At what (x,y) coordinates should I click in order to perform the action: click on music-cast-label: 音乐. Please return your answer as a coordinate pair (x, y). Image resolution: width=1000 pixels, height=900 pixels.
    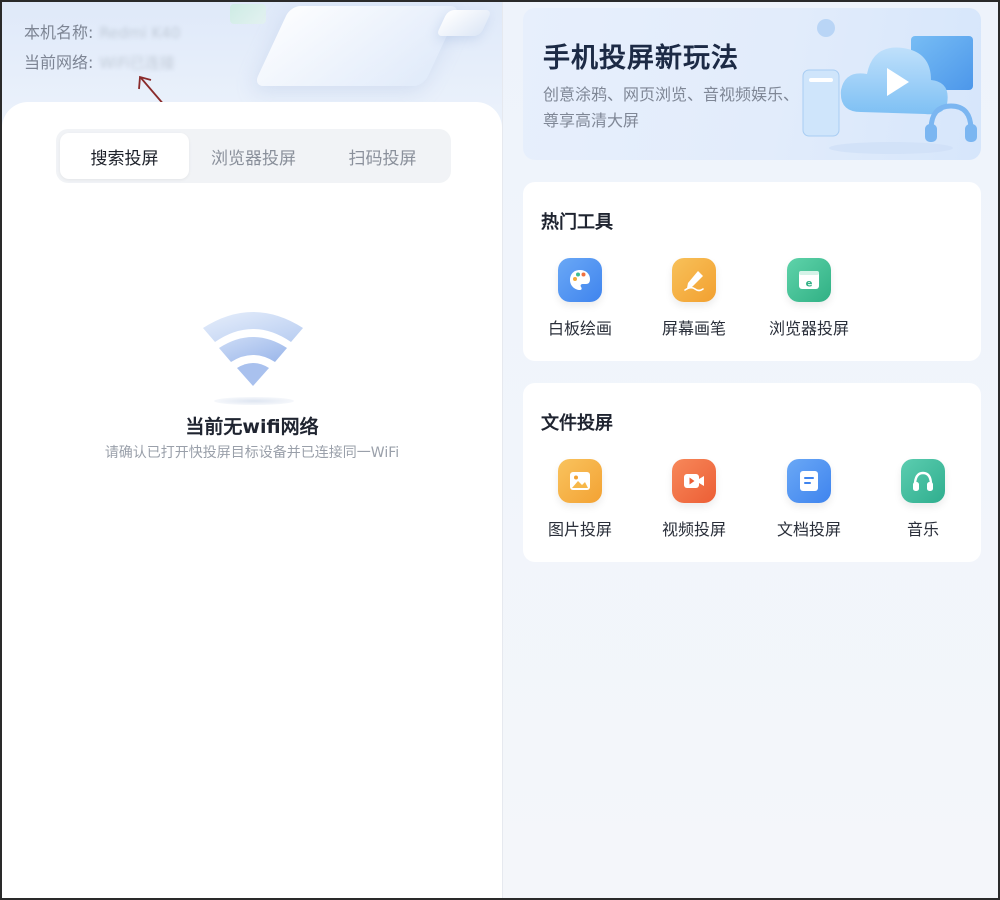
    Looking at the image, I should click on (922, 529).